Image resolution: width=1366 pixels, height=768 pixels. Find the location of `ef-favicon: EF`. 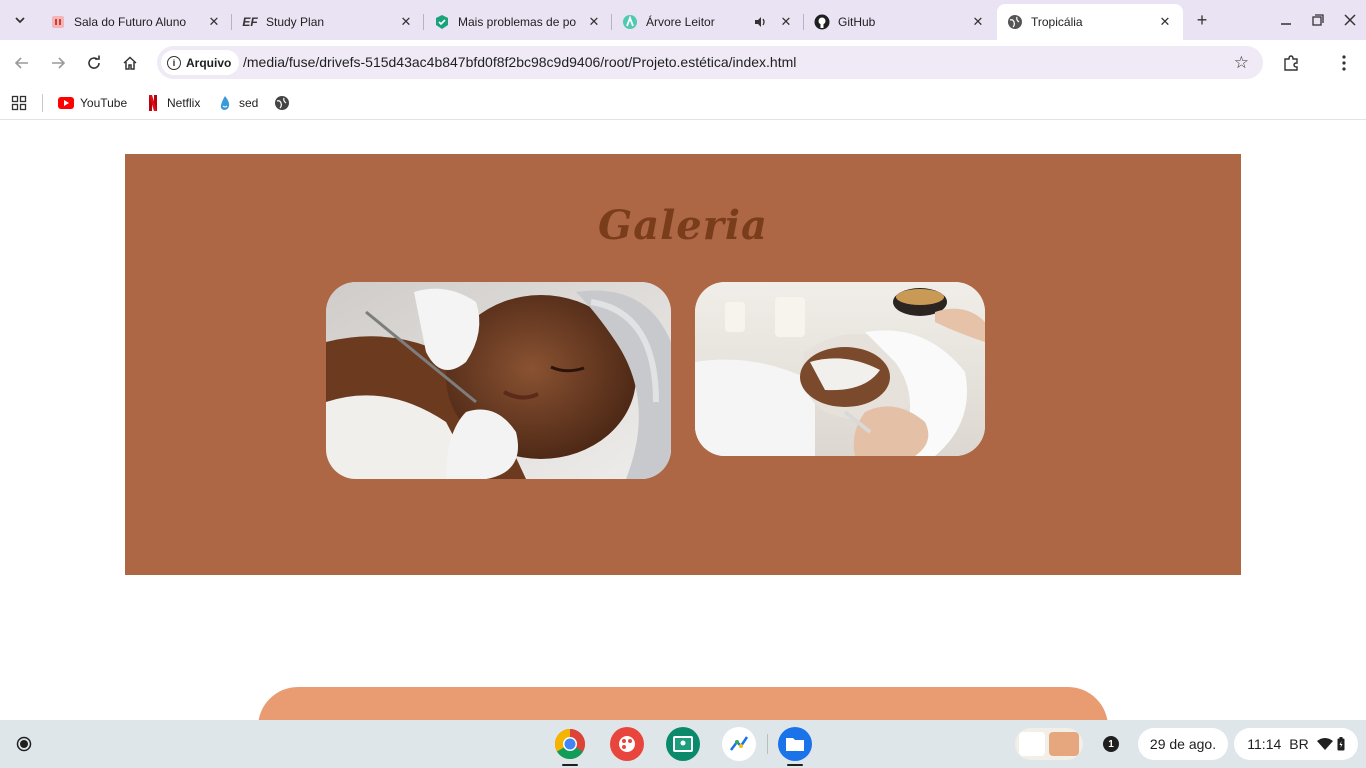

ef-favicon: EF is located at coordinates (250, 22).